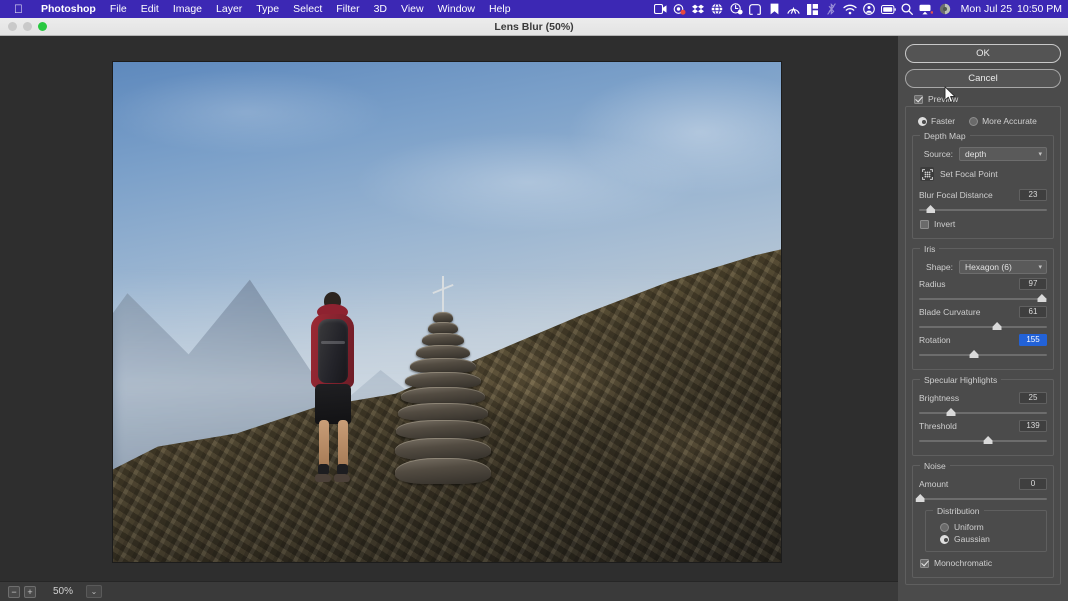 The height and width of the screenshot is (601, 1068). Describe the element at coordinates (679, 9) in the screenshot. I see `camera-badge-icon` at that location.